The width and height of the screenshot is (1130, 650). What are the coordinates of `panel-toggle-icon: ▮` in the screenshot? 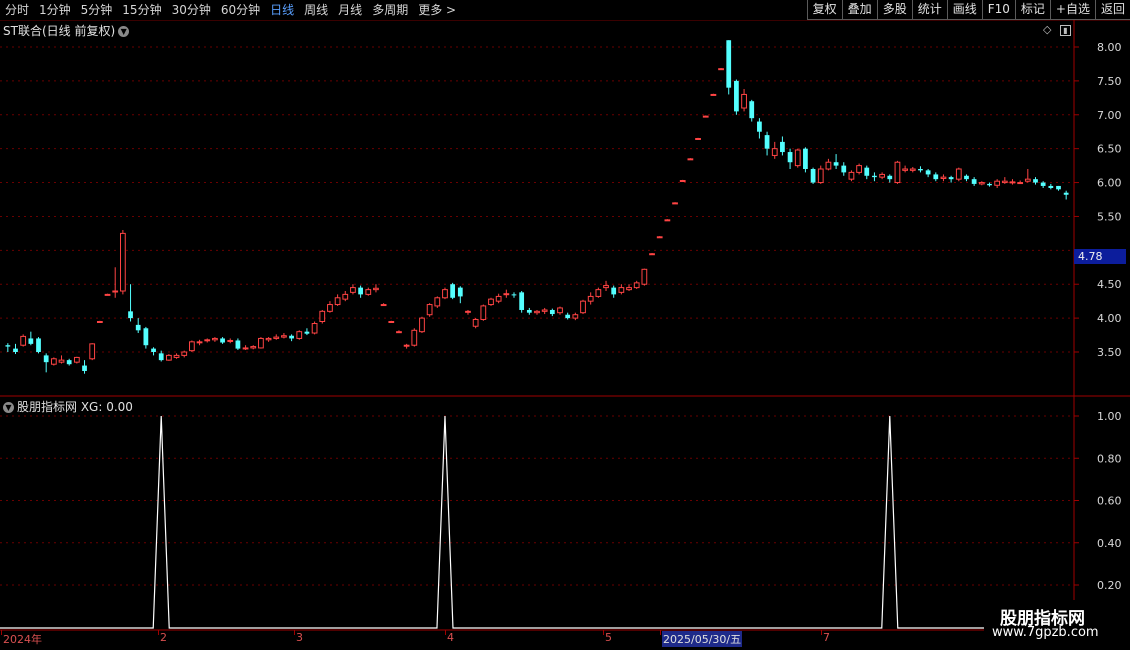 It's located at (1065, 30).